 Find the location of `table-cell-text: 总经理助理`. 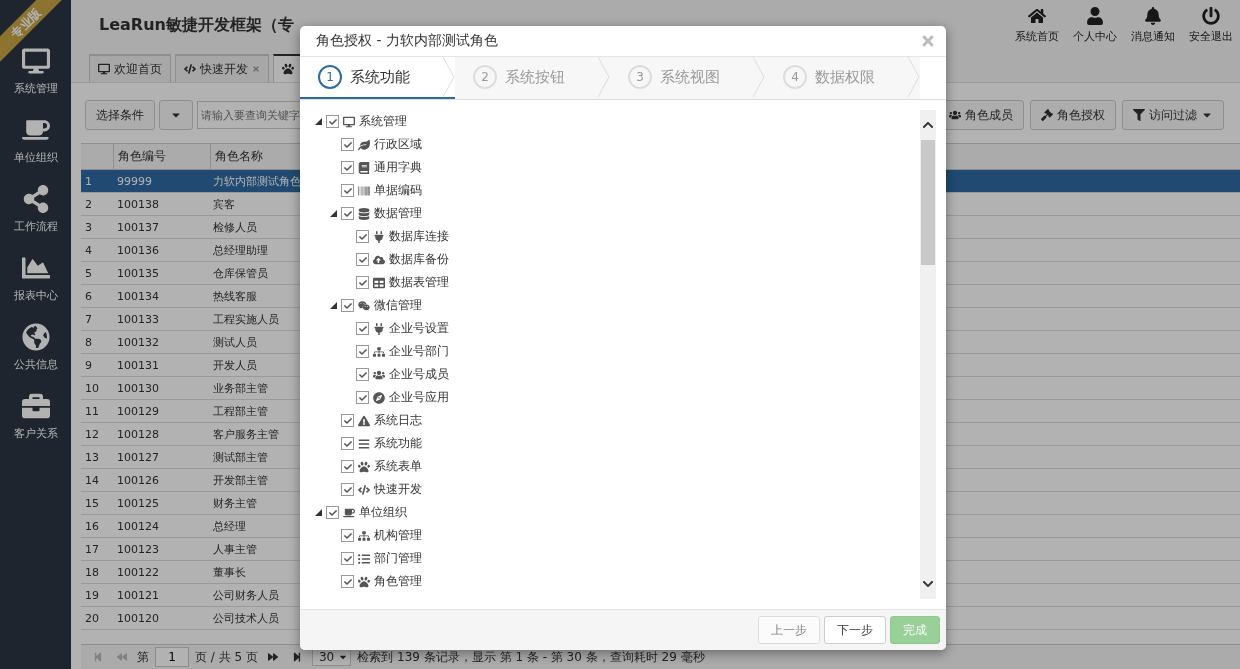

table-cell-text: 总经理助理 is located at coordinates (240, 250).